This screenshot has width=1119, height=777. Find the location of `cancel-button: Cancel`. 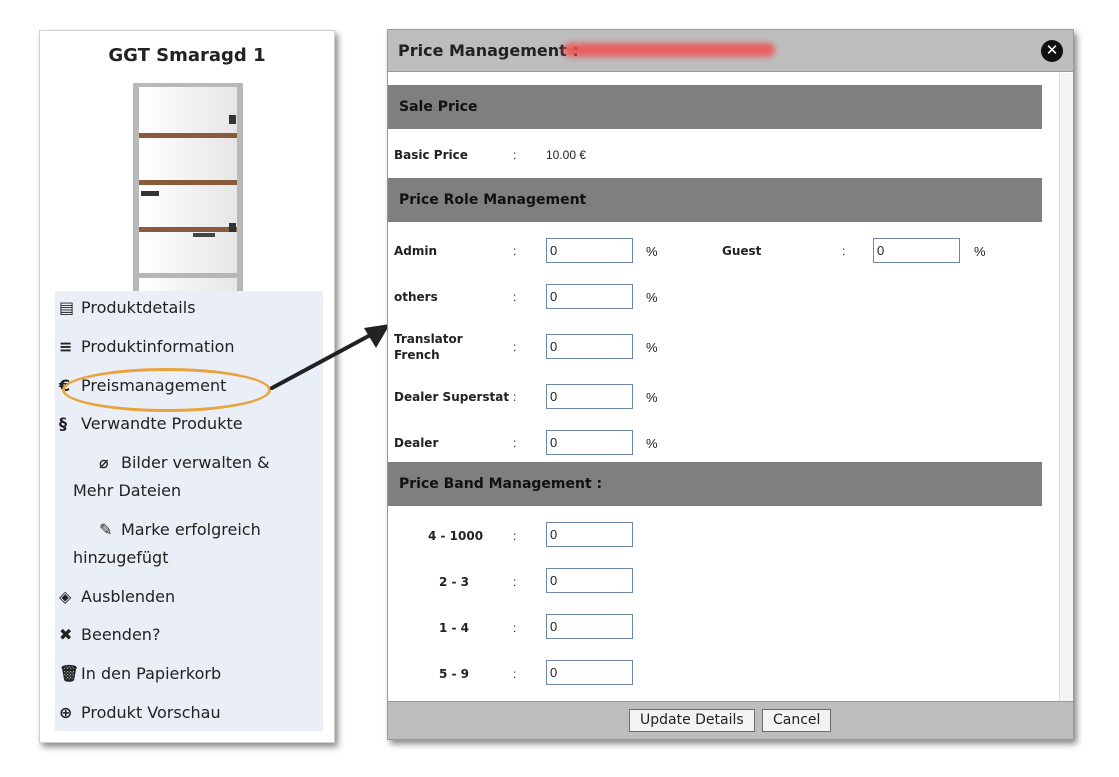

cancel-button: Cancel is located at coordinates (797, 720).